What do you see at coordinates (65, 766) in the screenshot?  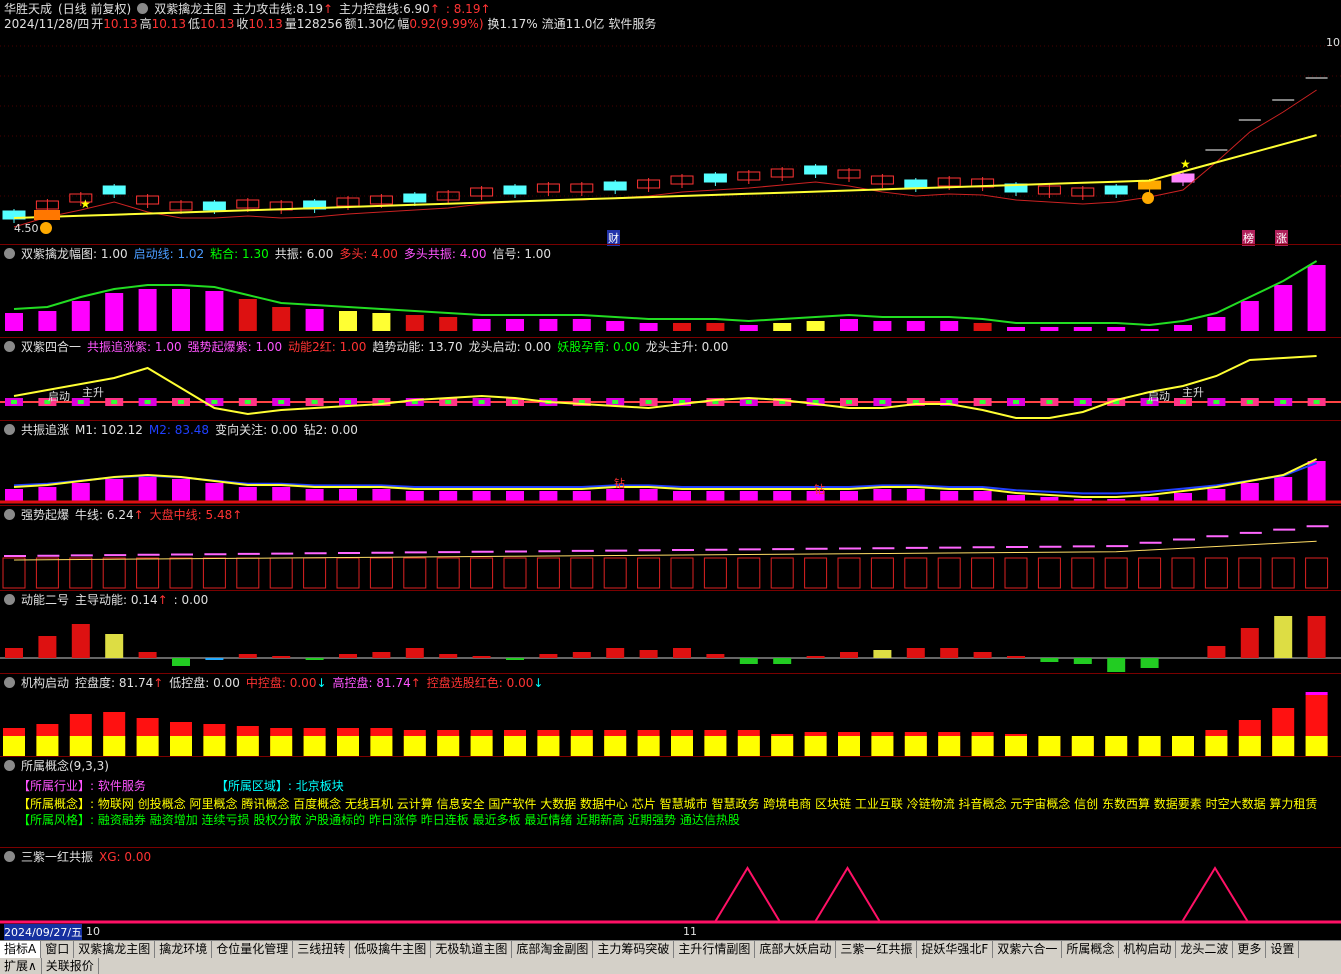 I see `p7-title: 所属概念(9,3,3)` at bounding box center [65, 766].